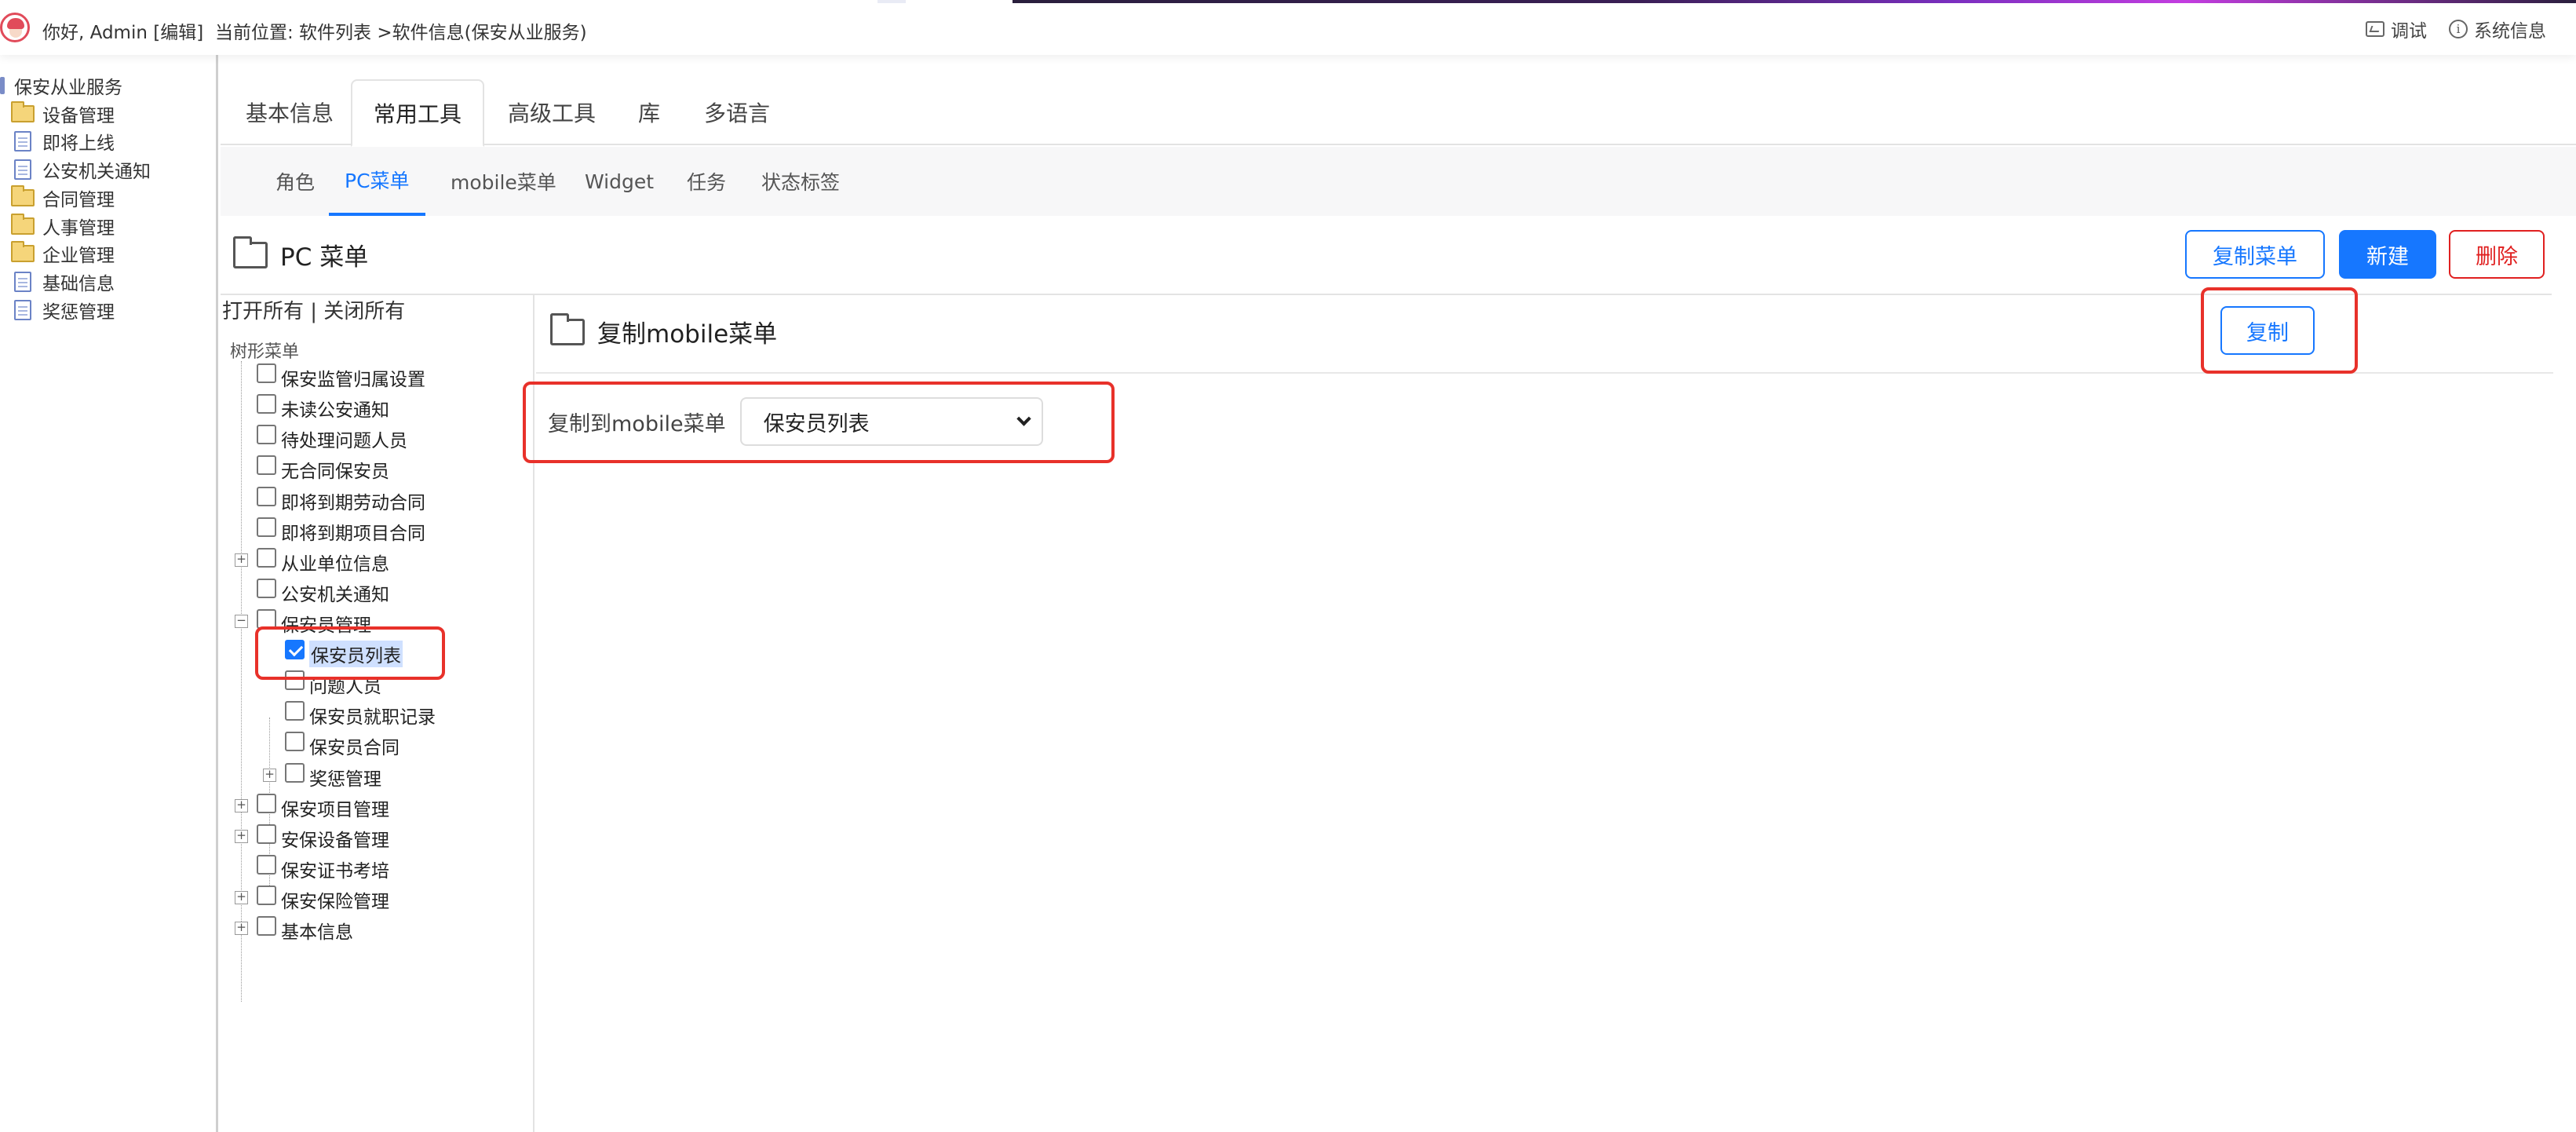 Image resolution: width=2576 pixels, height=1132 pixels. I want to click on tree-node: 保安项目管理, so click(323, 807).